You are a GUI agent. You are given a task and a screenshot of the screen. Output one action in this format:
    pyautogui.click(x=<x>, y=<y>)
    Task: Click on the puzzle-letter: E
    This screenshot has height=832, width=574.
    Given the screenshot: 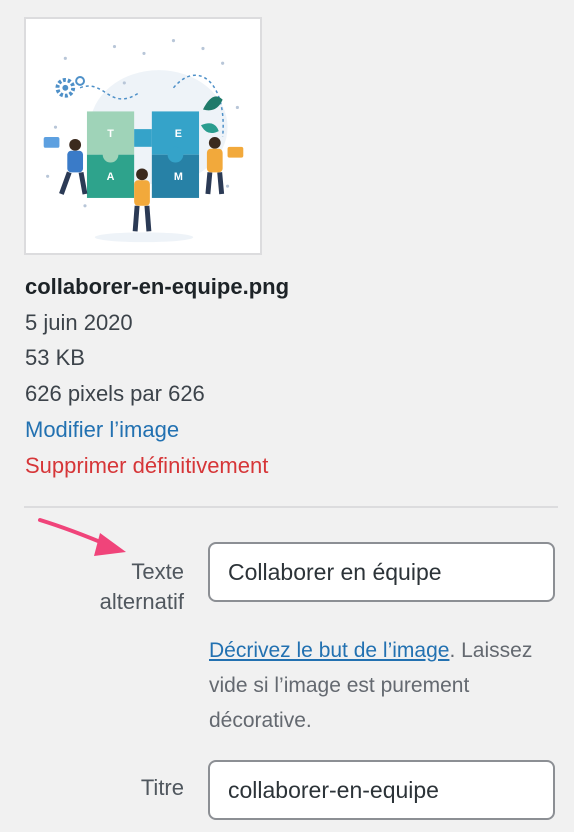 What is the action you would take?
    pyautogui.click(x=178, y=134)
    